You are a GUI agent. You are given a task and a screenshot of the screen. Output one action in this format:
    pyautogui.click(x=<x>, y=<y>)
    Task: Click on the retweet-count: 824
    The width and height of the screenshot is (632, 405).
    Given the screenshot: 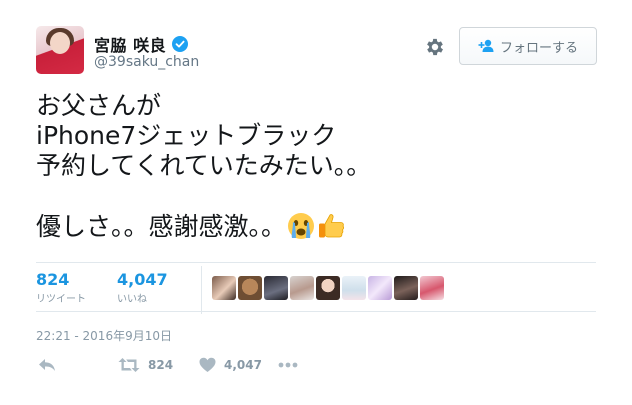 What is the action you would take?
    pyautogui.click(x=161, y=365)
    